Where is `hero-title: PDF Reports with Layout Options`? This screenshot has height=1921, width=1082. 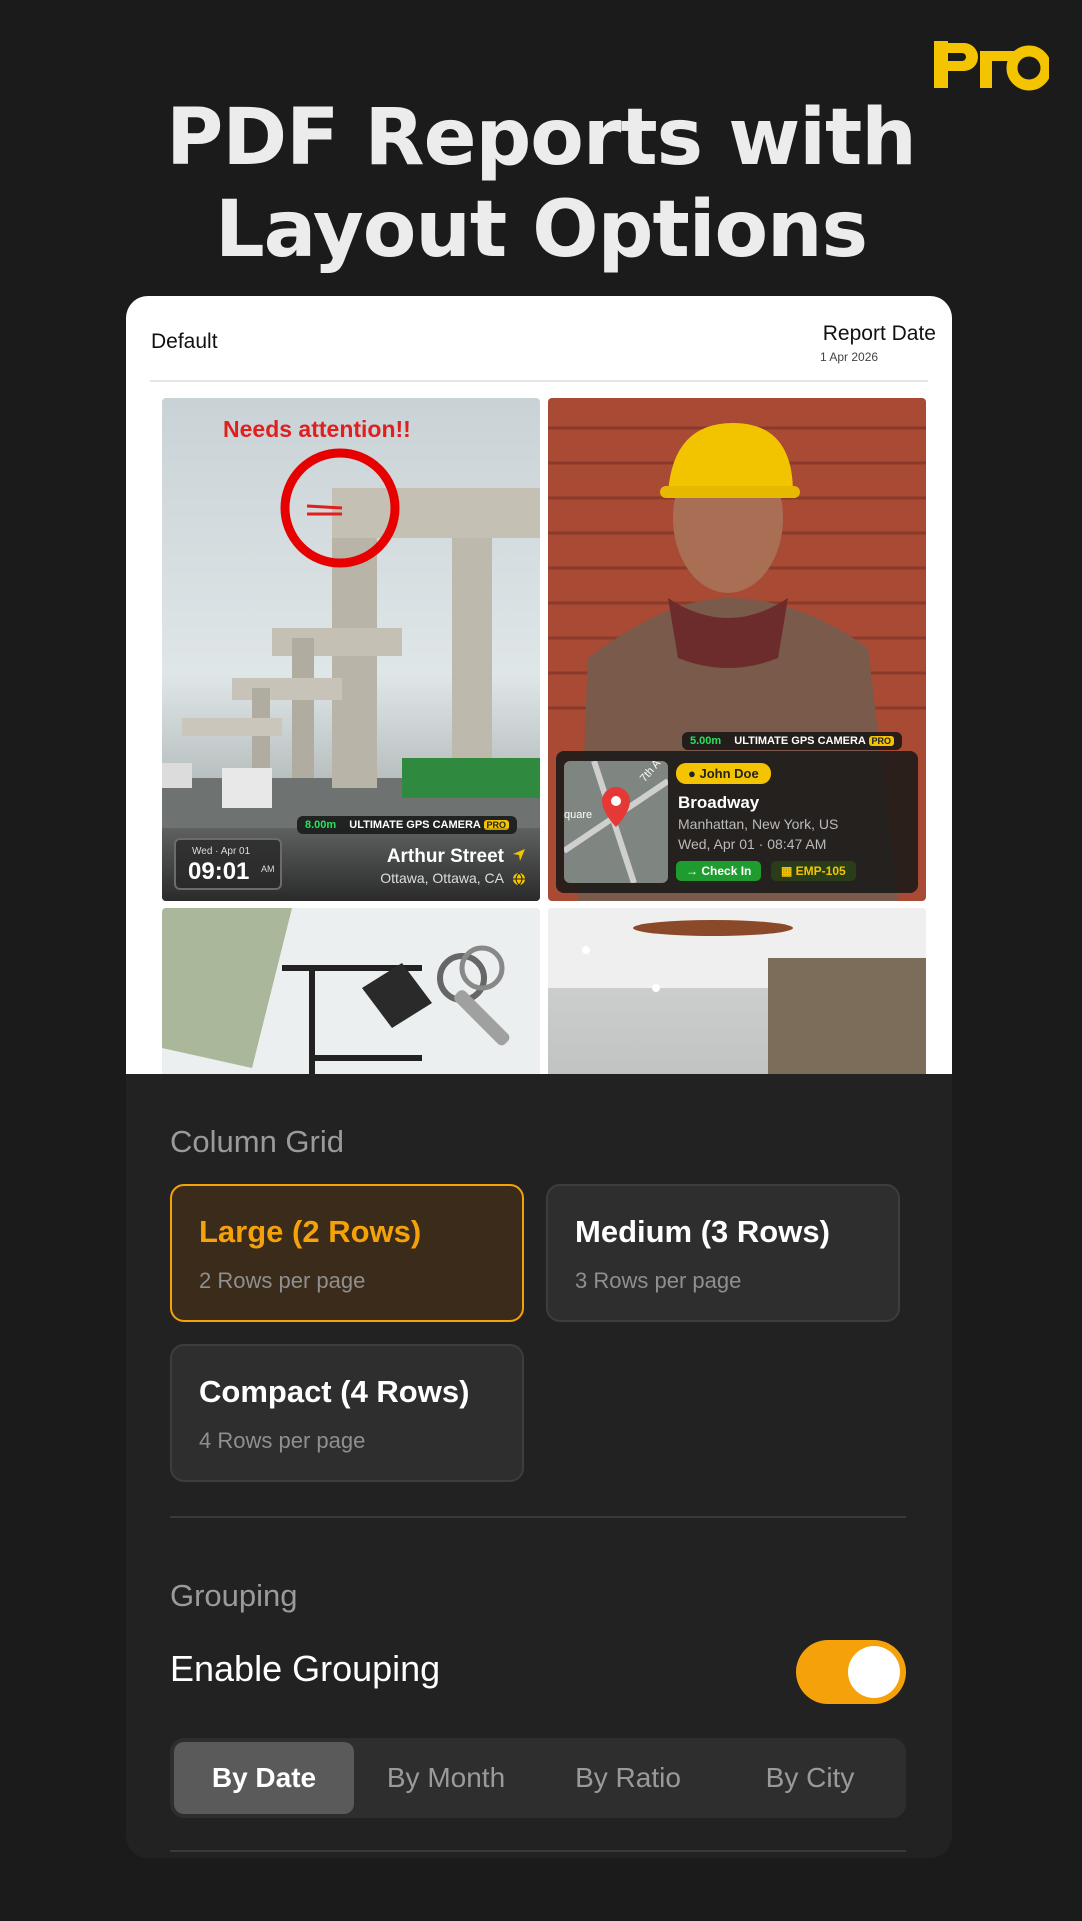
hero-title: PDF Reports with Layout Options is located at coordinates (541, 184).